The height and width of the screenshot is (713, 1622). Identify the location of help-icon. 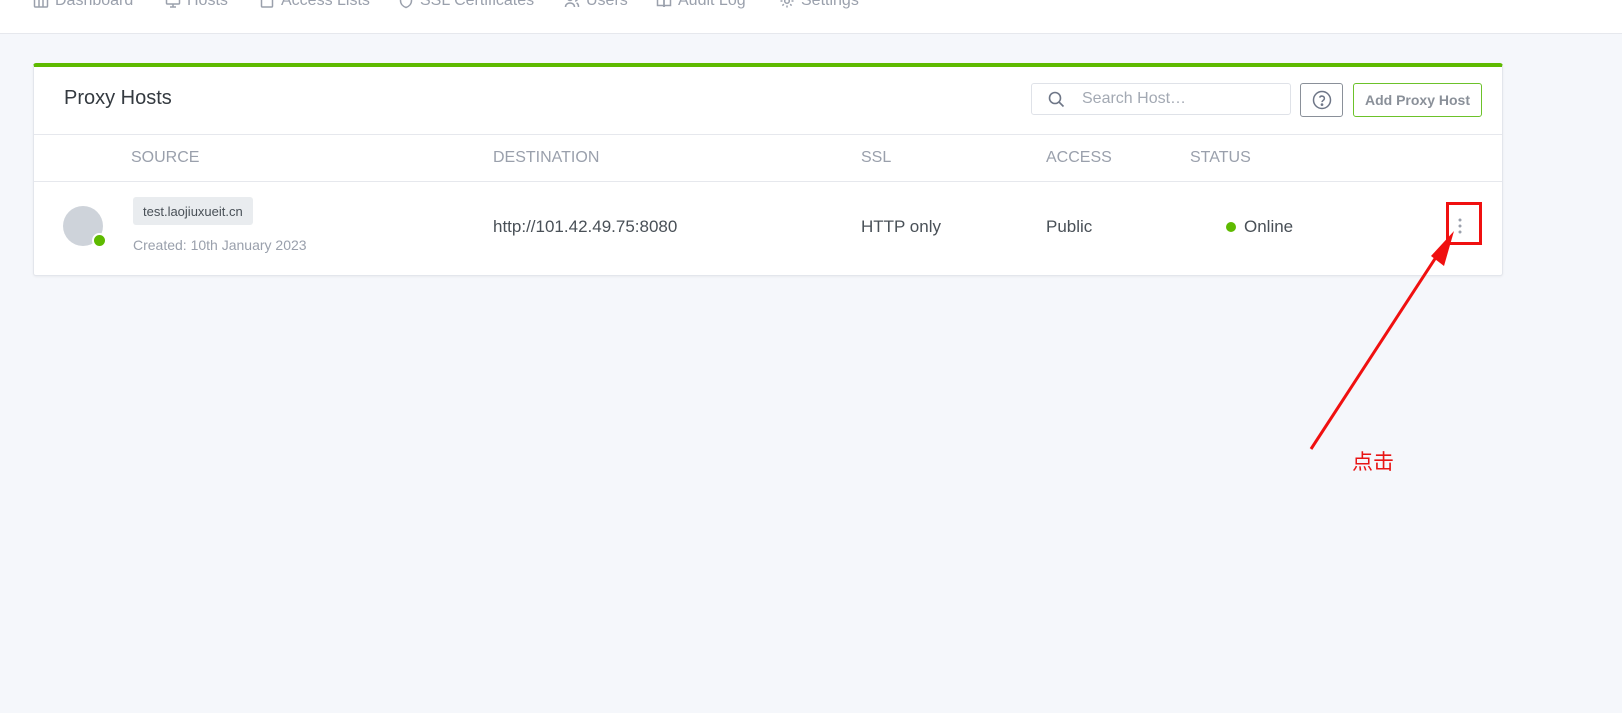
(1321, 100).